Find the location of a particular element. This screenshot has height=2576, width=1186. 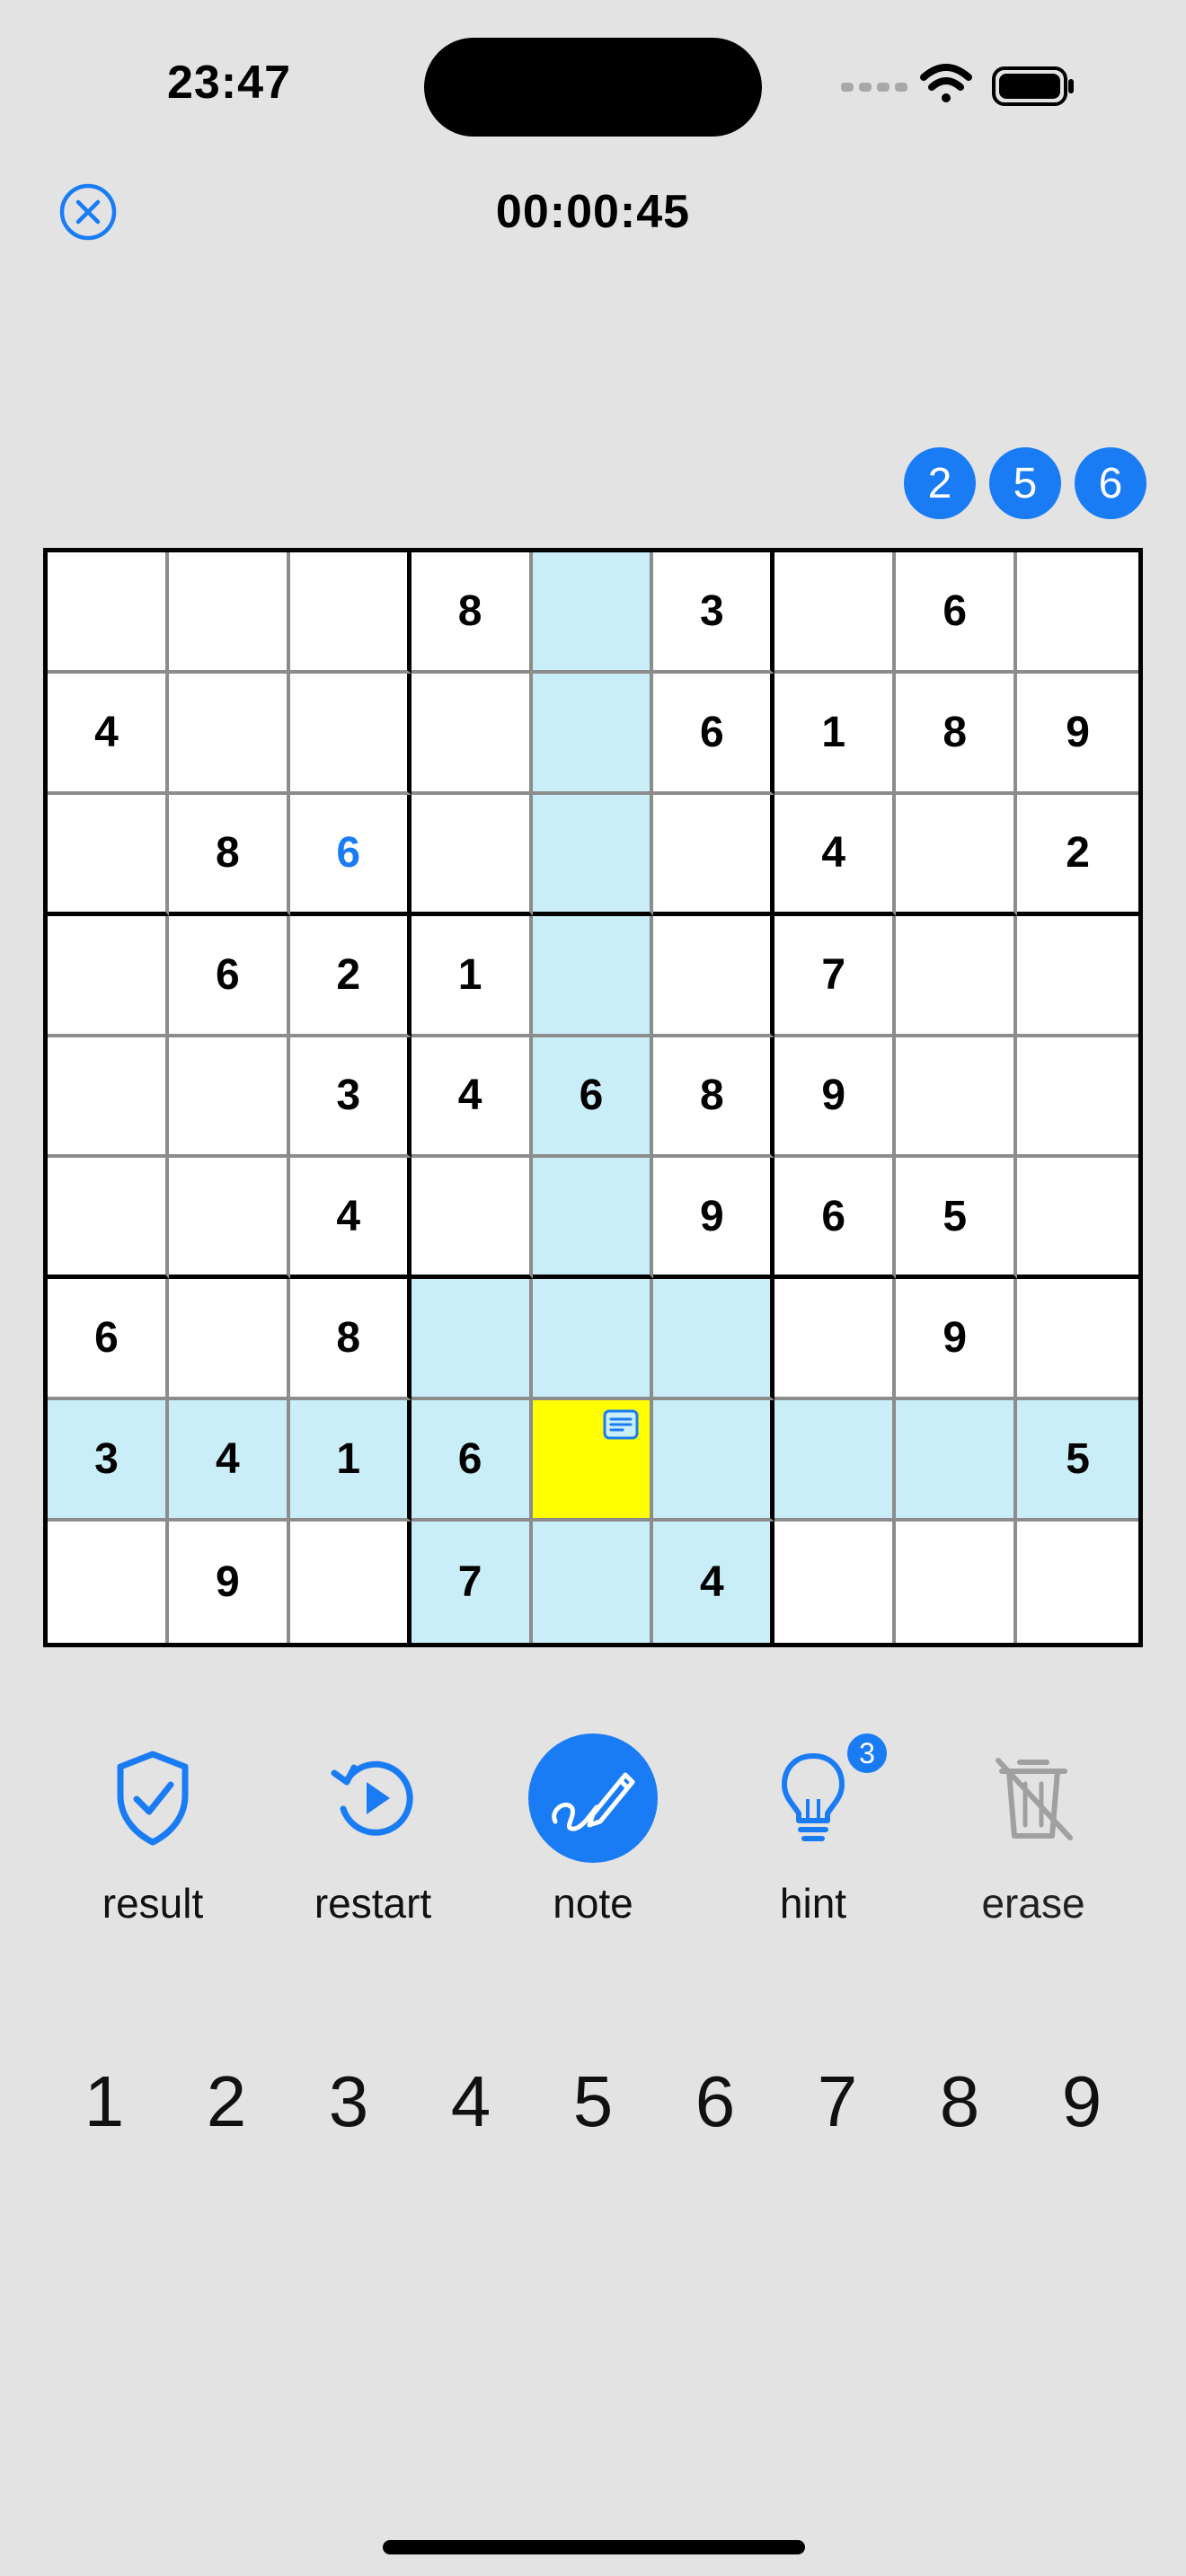

candidate-bubble: 2 is located at coordinates (940, 483).